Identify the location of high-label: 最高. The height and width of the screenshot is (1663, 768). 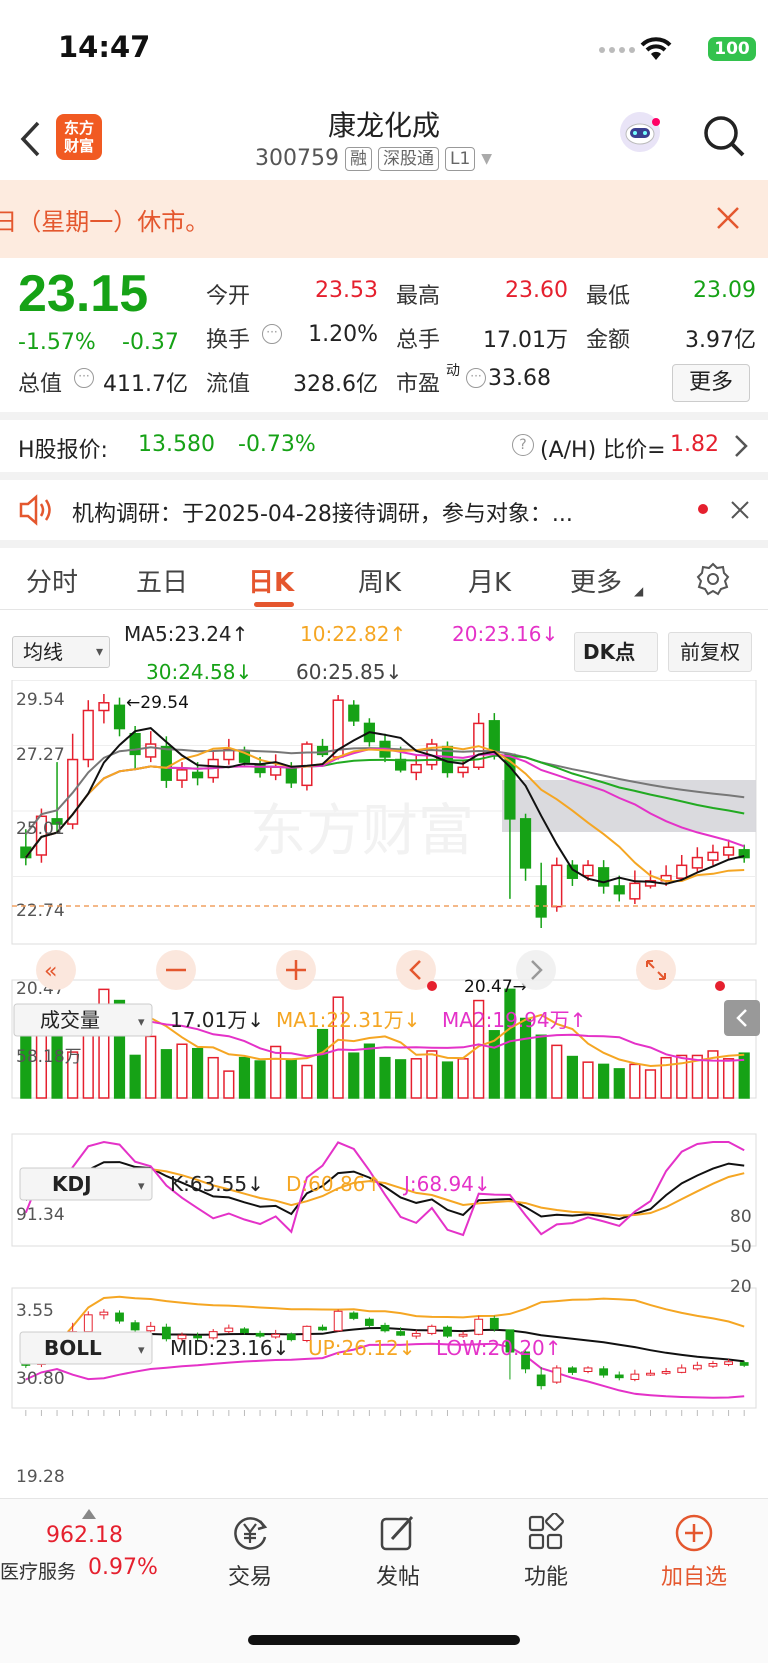
(418, 296).